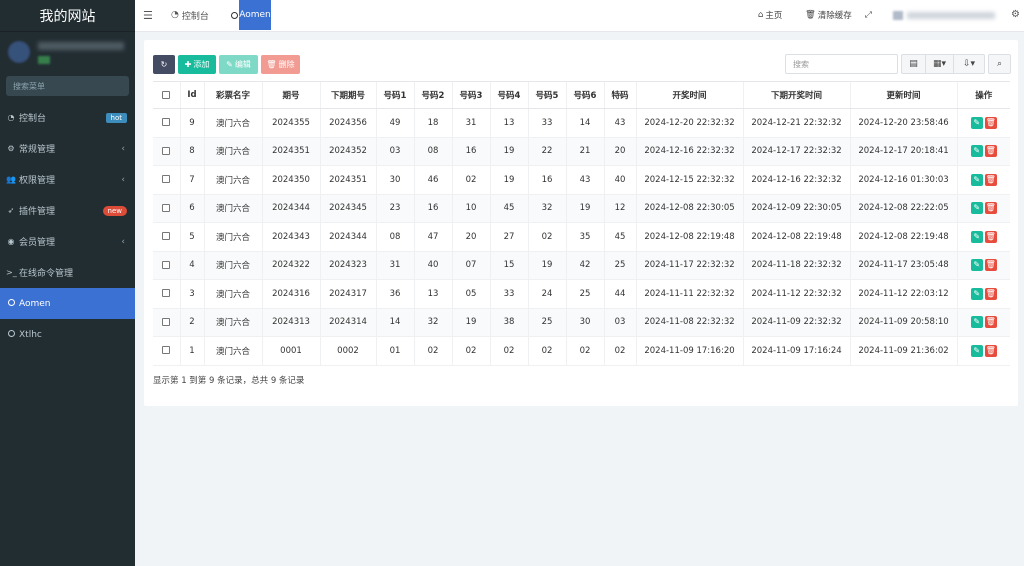 The width and height of the screenshot is (1024, 566). What do you see at coordinates (508, 237) in the screenshot?
I see `table-cell: 27` at bounding box center [508, 237].